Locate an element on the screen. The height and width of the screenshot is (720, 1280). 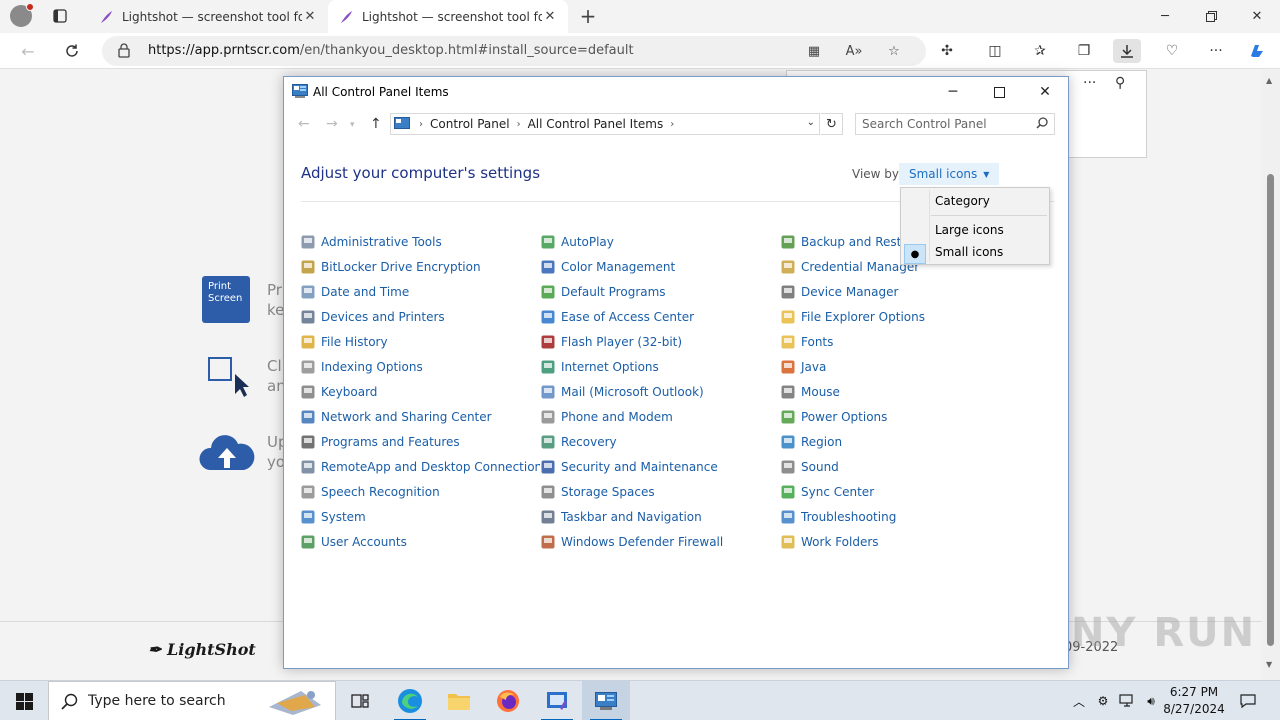
control-panel-item: Fonts is located at coordinates (900, 341).